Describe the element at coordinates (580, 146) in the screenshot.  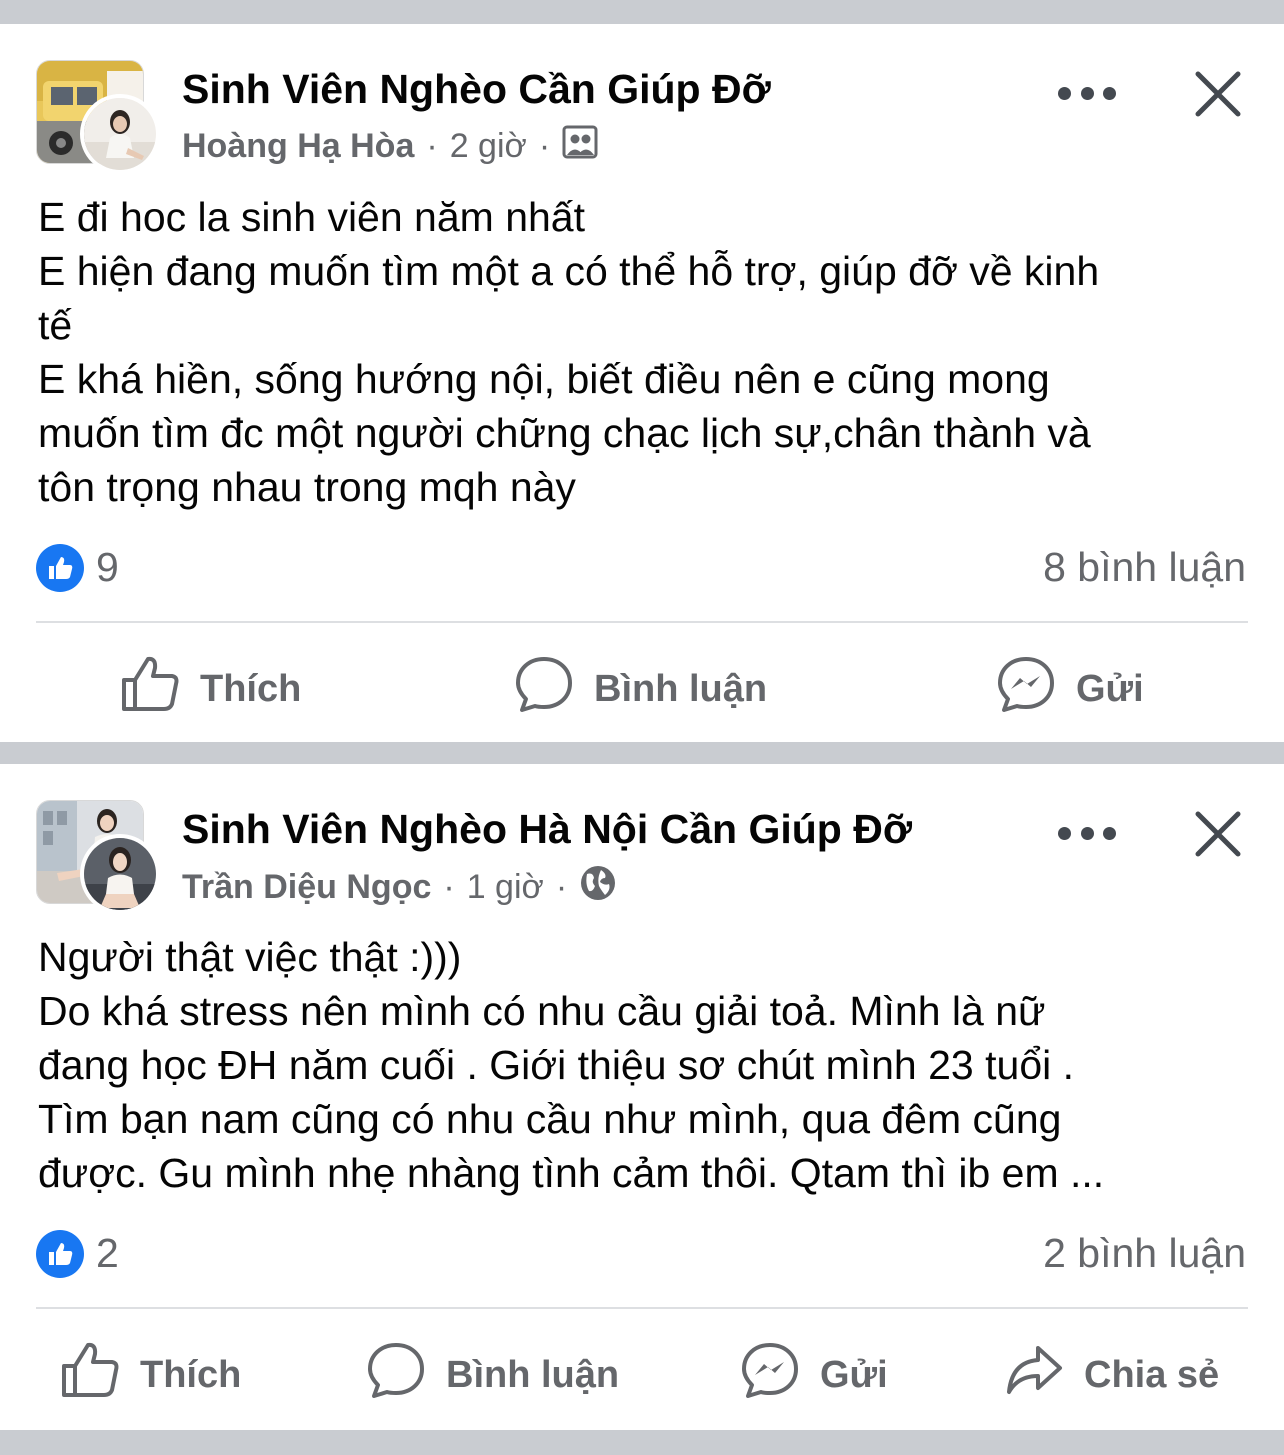
I see `group-members-icon` at that location.